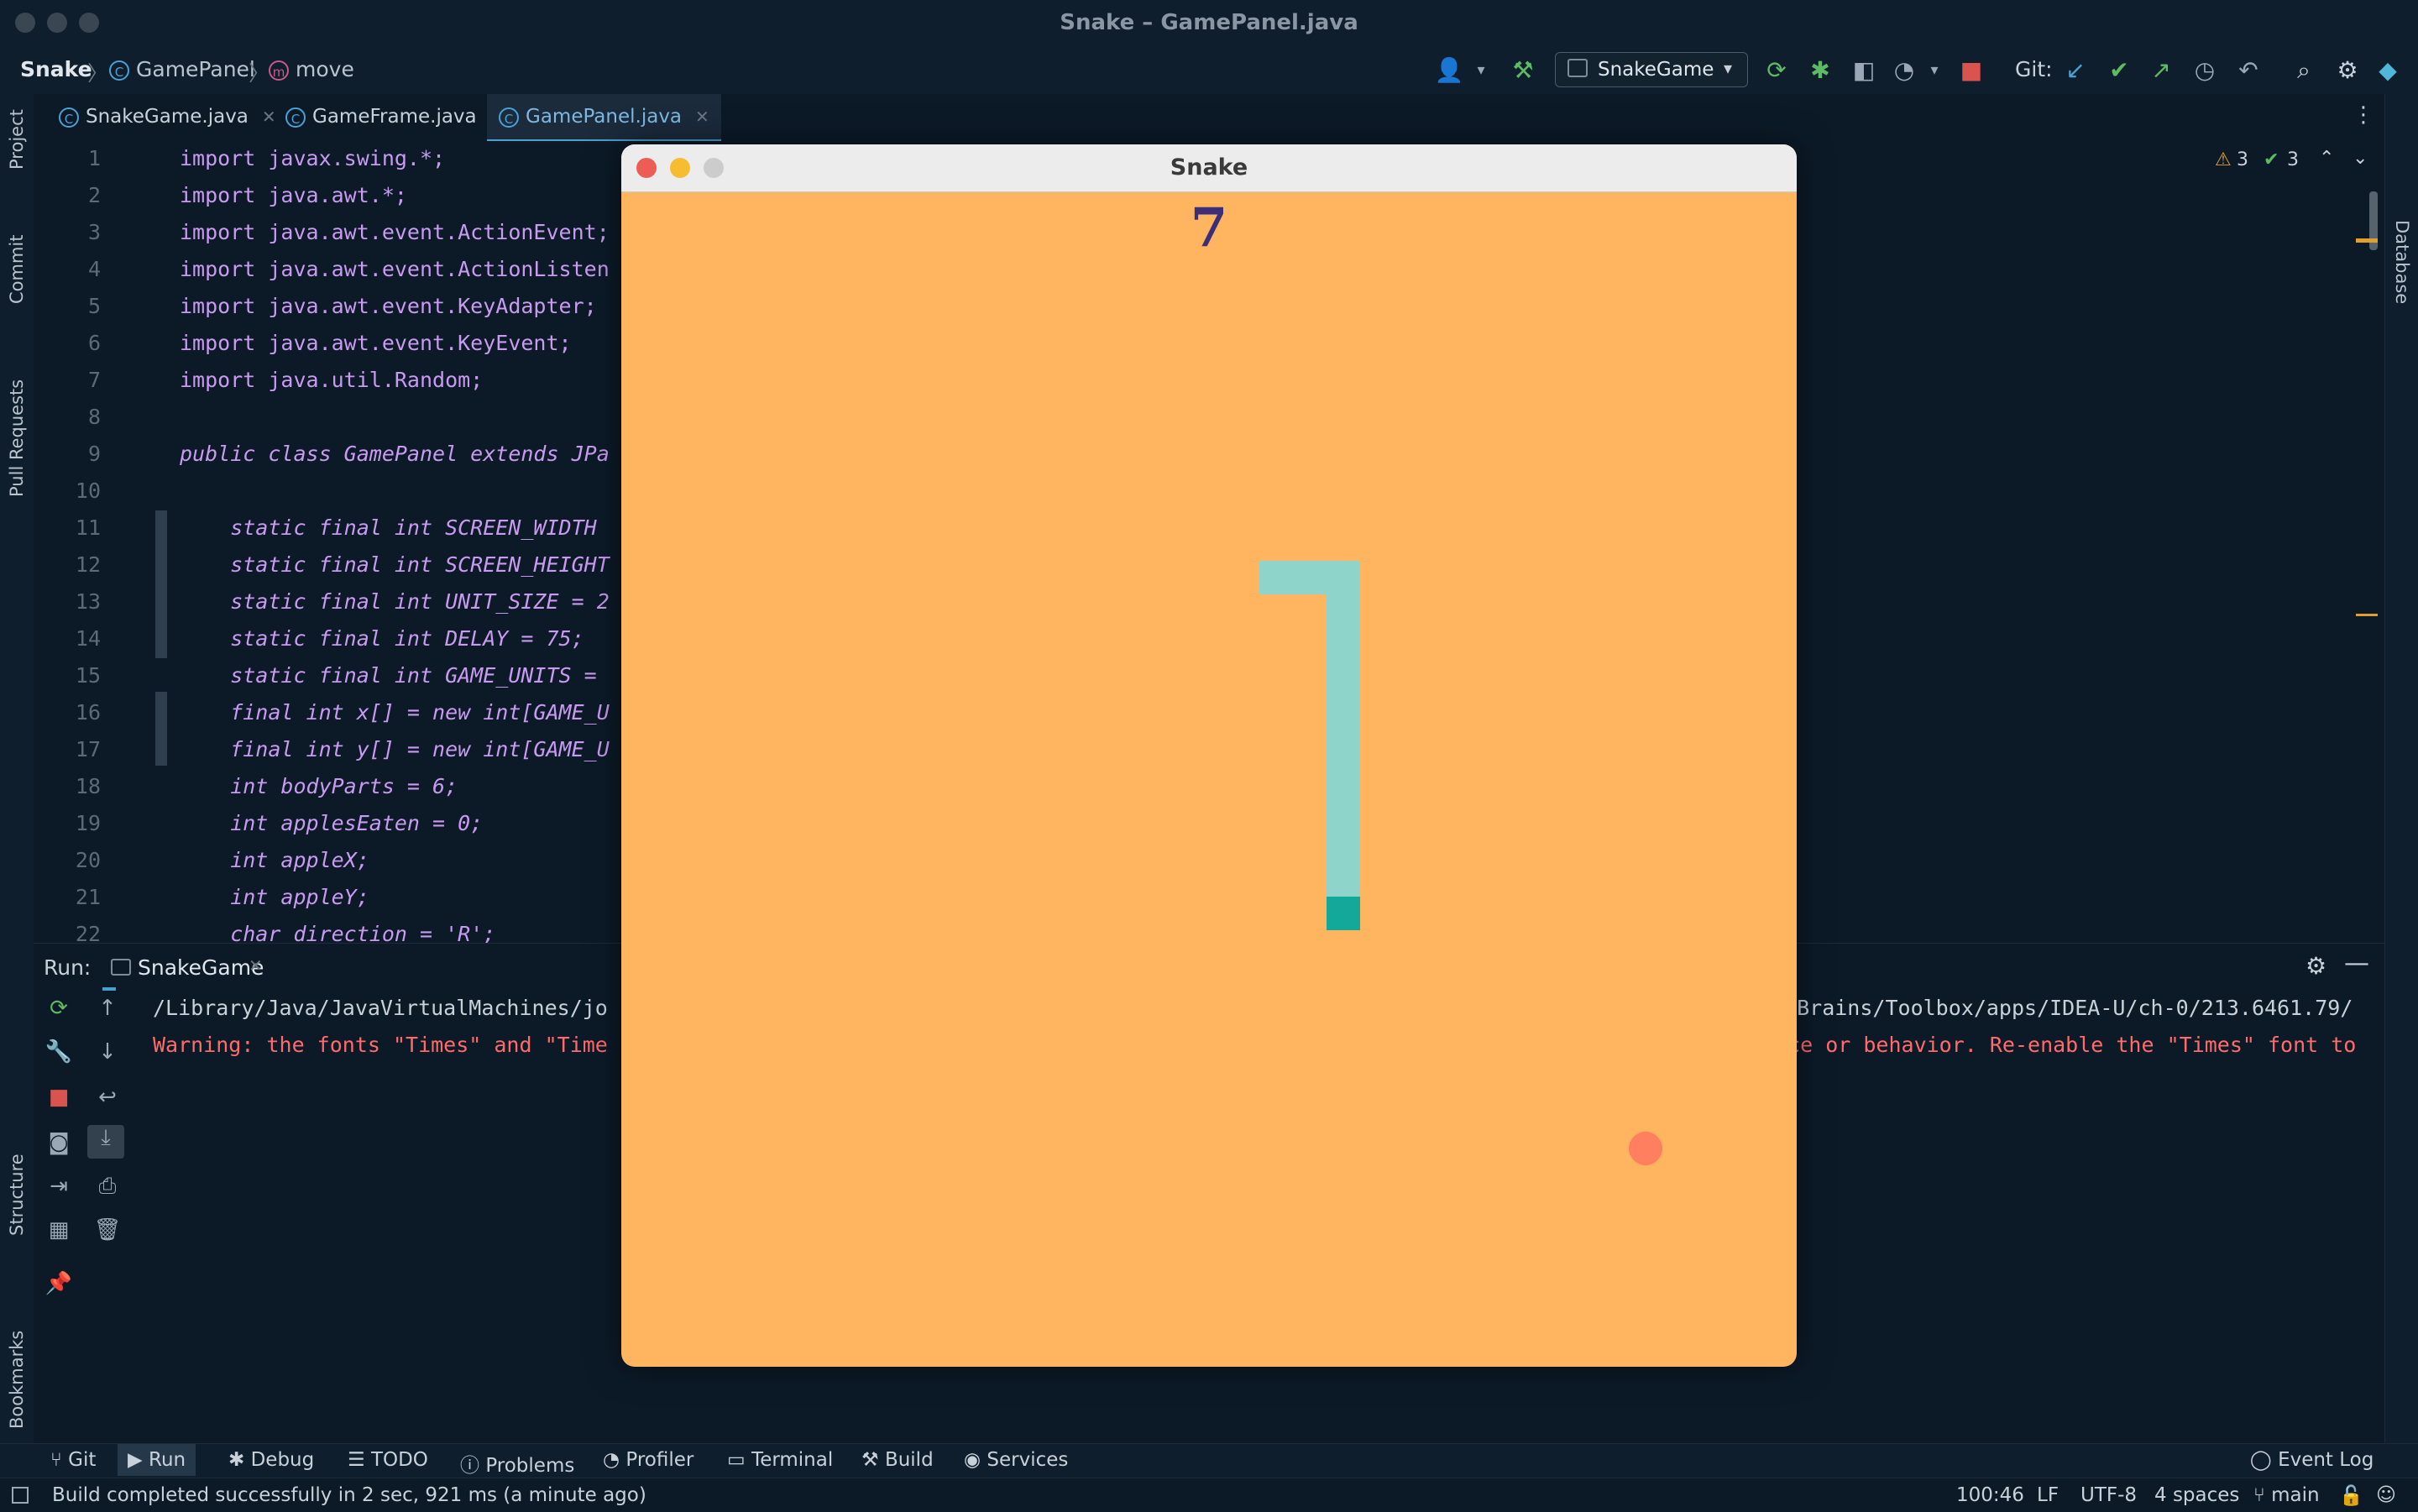  What do you see at coordinates (59, 1186) in the screenshot?
I see `login-icon: ⇥` at bounding box center [59, 1186].